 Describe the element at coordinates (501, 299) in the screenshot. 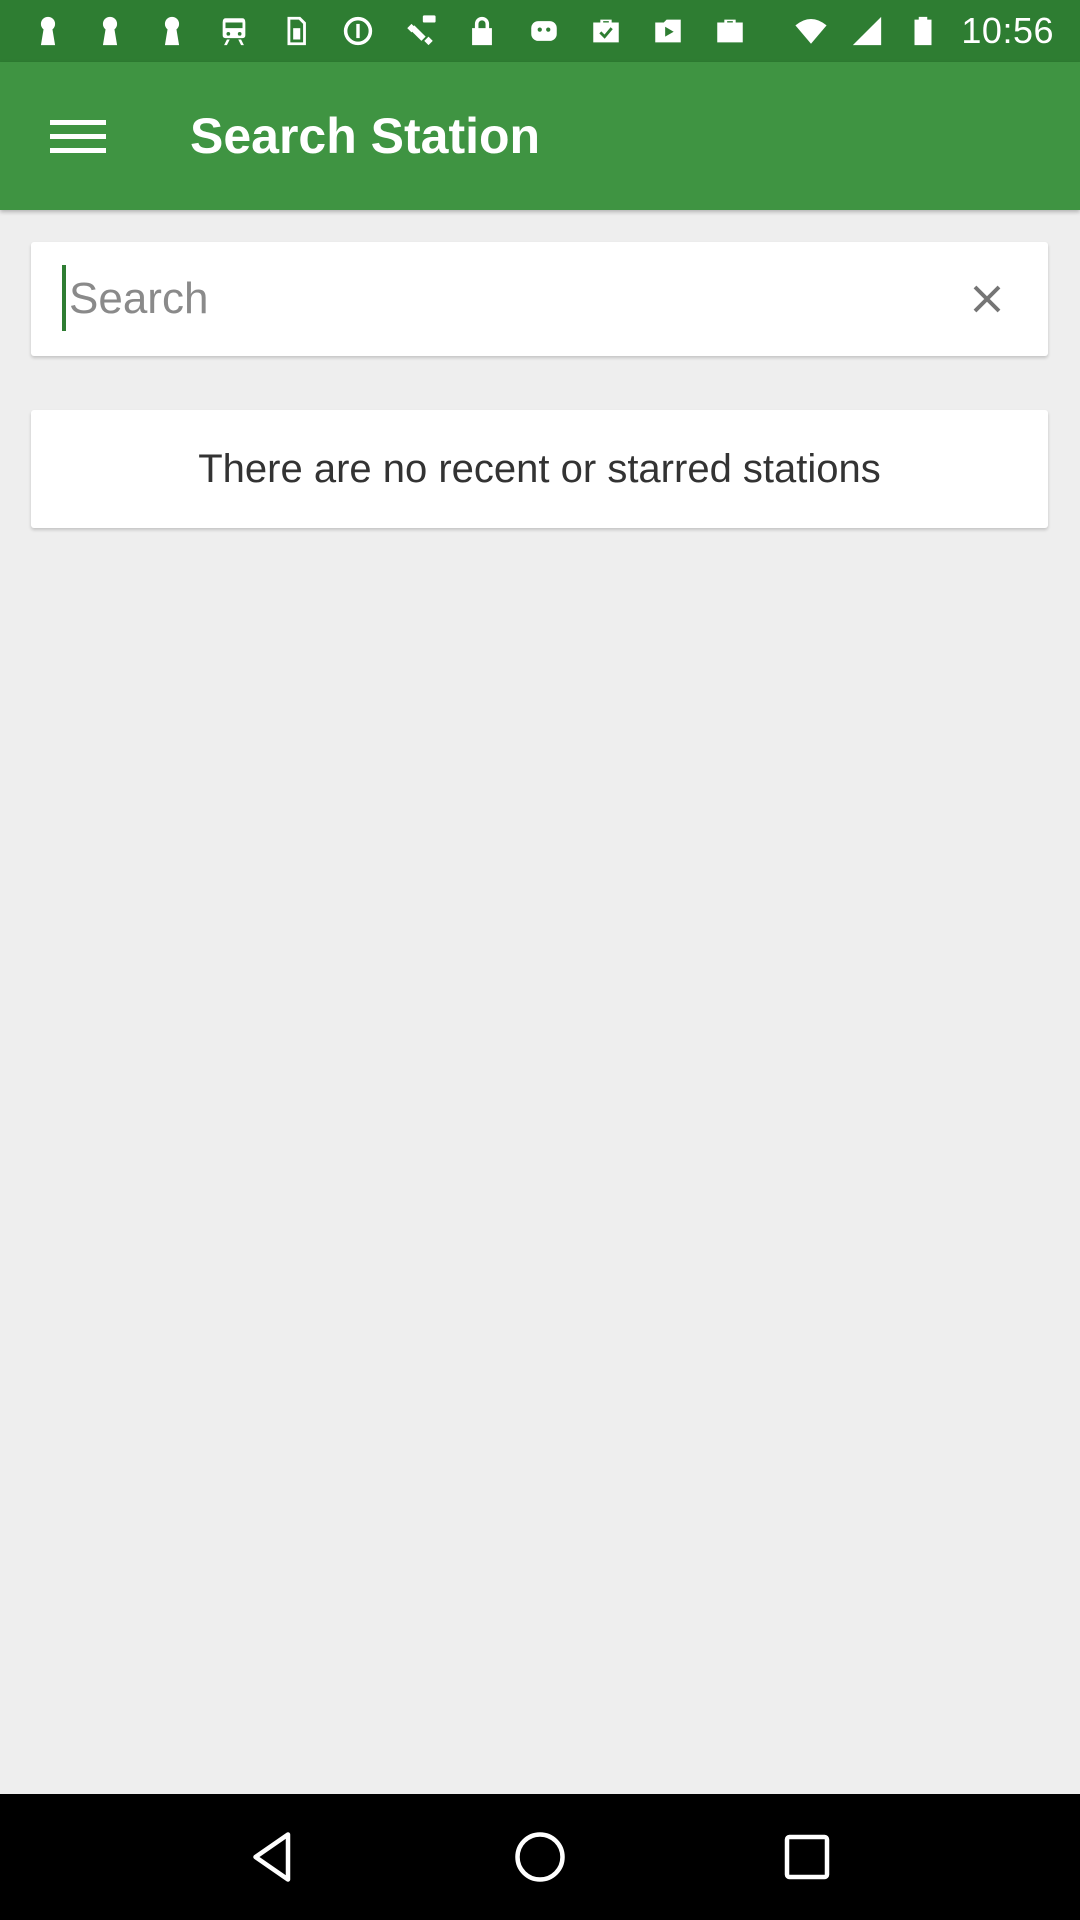

I see `search-input` at that location.